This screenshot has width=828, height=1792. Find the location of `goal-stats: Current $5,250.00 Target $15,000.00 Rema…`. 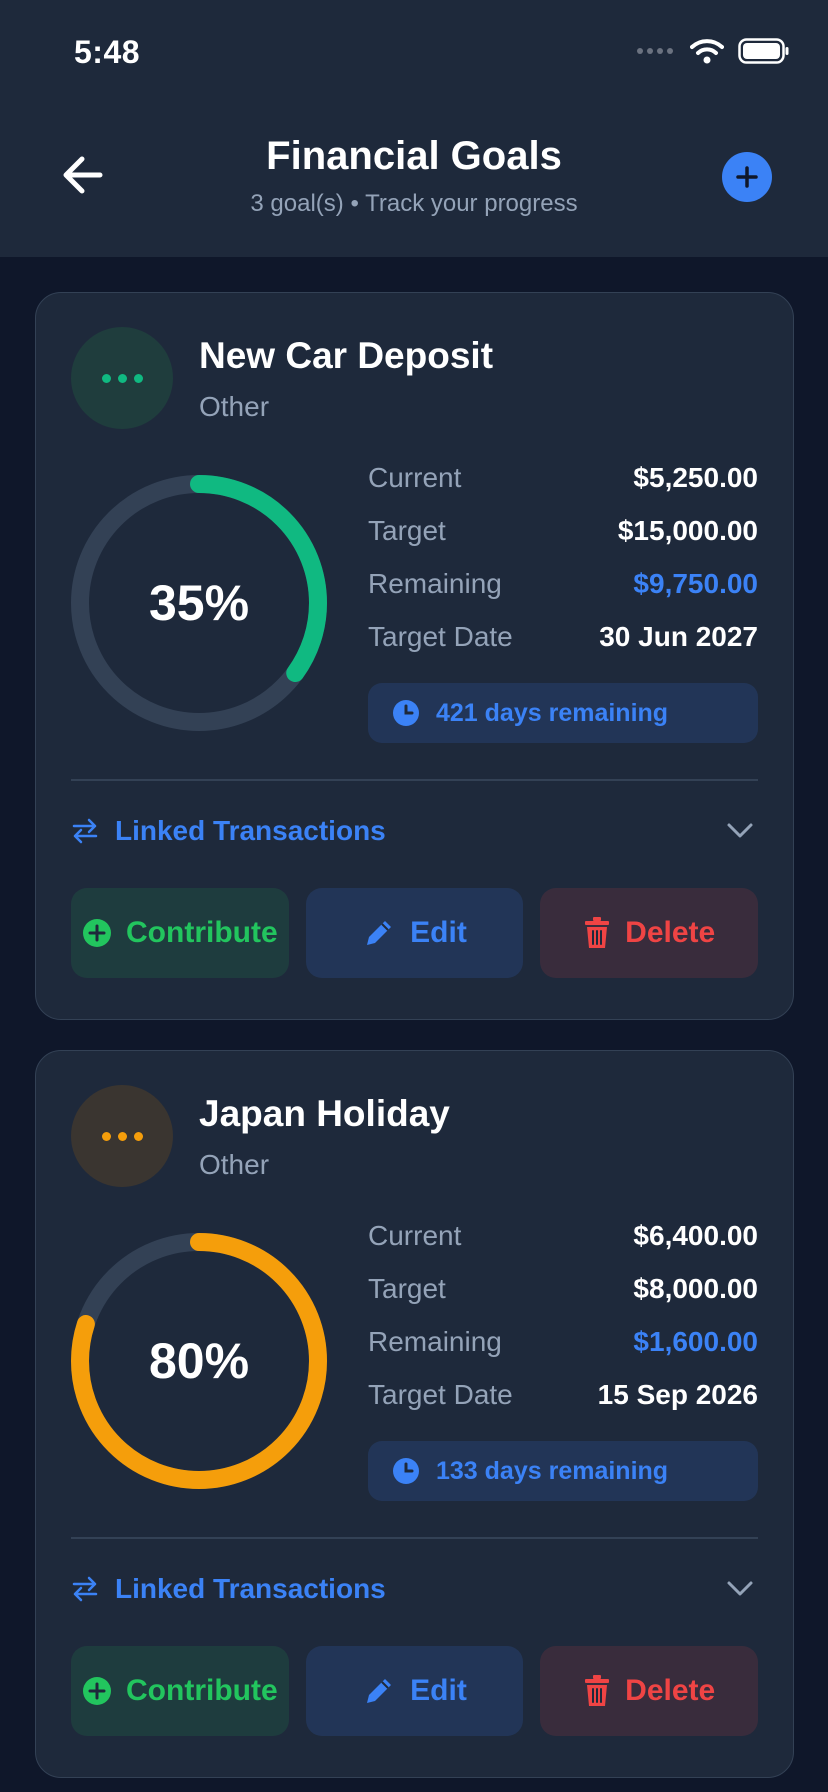

goal-stats: Current $5,250.00 Target $15,000.00 Rema… is located at coordinates (563, 557).